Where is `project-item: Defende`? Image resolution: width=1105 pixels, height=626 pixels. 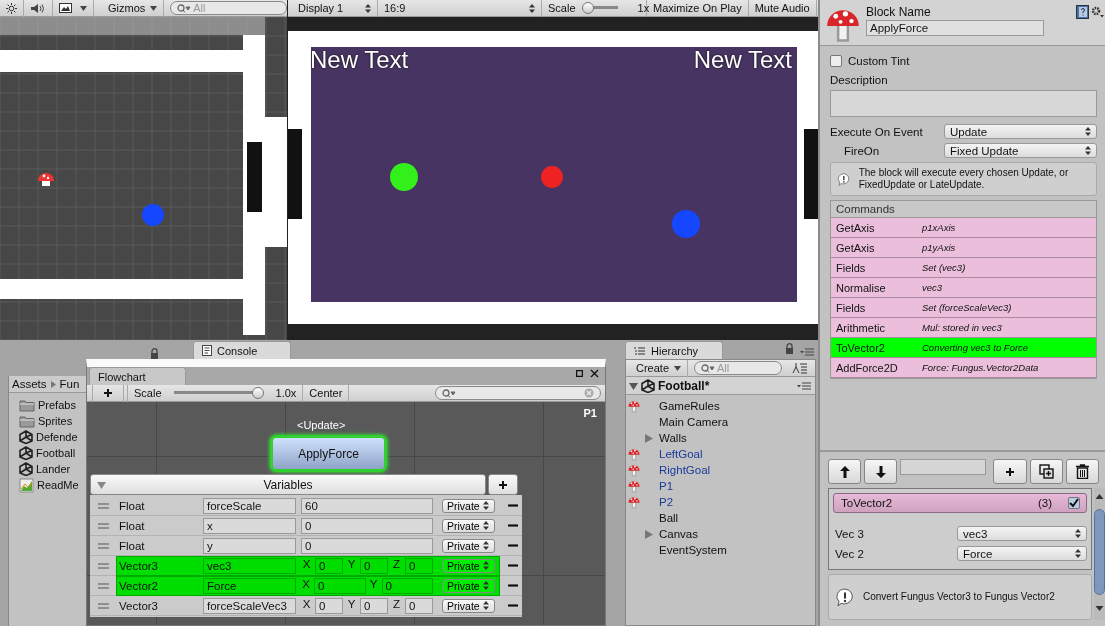
project-item: Defende is located at coordinates (48, 437).